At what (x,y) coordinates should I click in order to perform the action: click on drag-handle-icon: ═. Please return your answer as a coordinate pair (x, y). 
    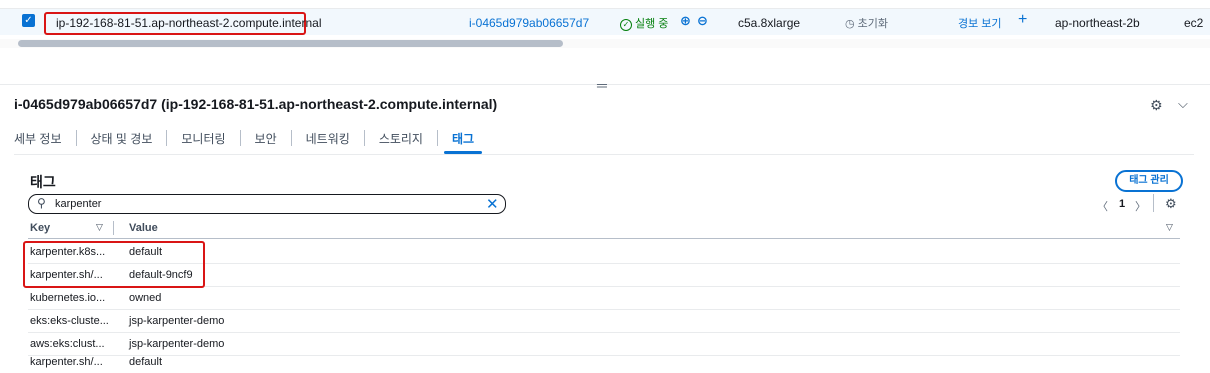
    Looking at the image, I should click on (602, 85).